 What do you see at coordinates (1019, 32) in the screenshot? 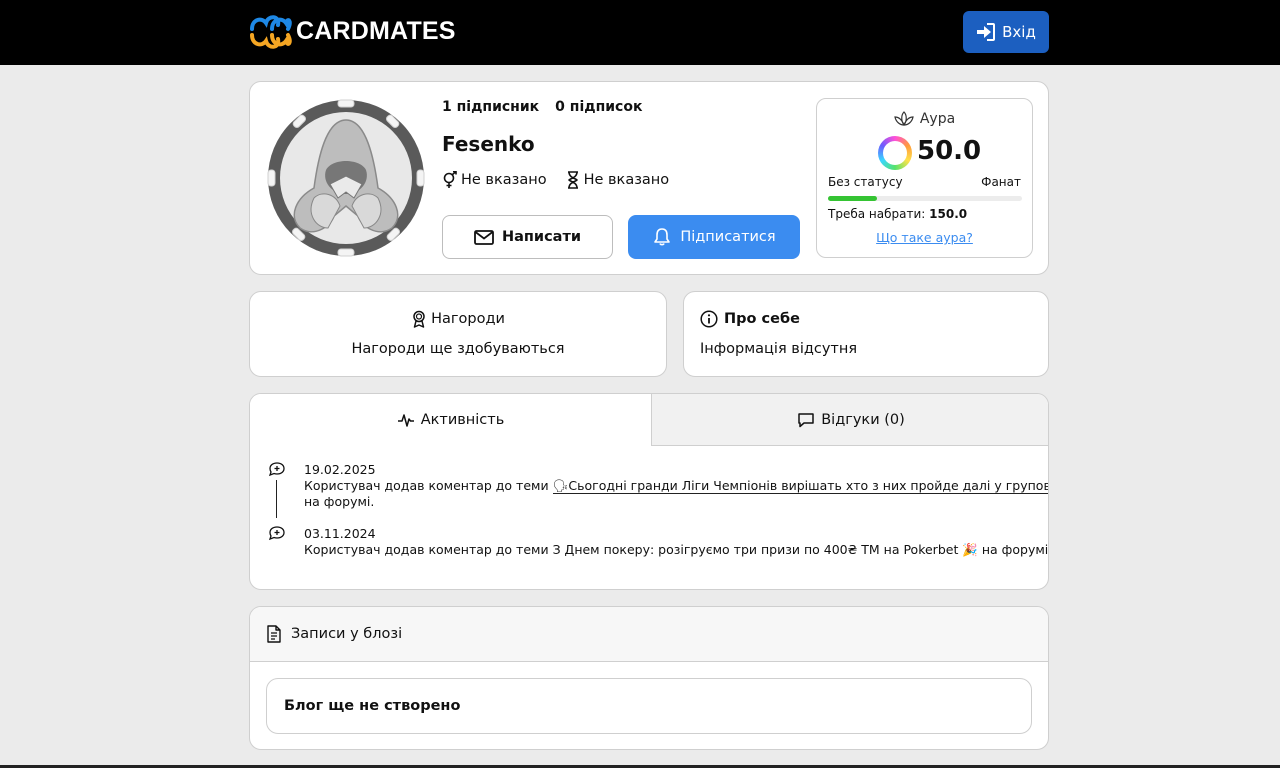
I see `login-label: Вхід` at bounding box center [1019, 32].